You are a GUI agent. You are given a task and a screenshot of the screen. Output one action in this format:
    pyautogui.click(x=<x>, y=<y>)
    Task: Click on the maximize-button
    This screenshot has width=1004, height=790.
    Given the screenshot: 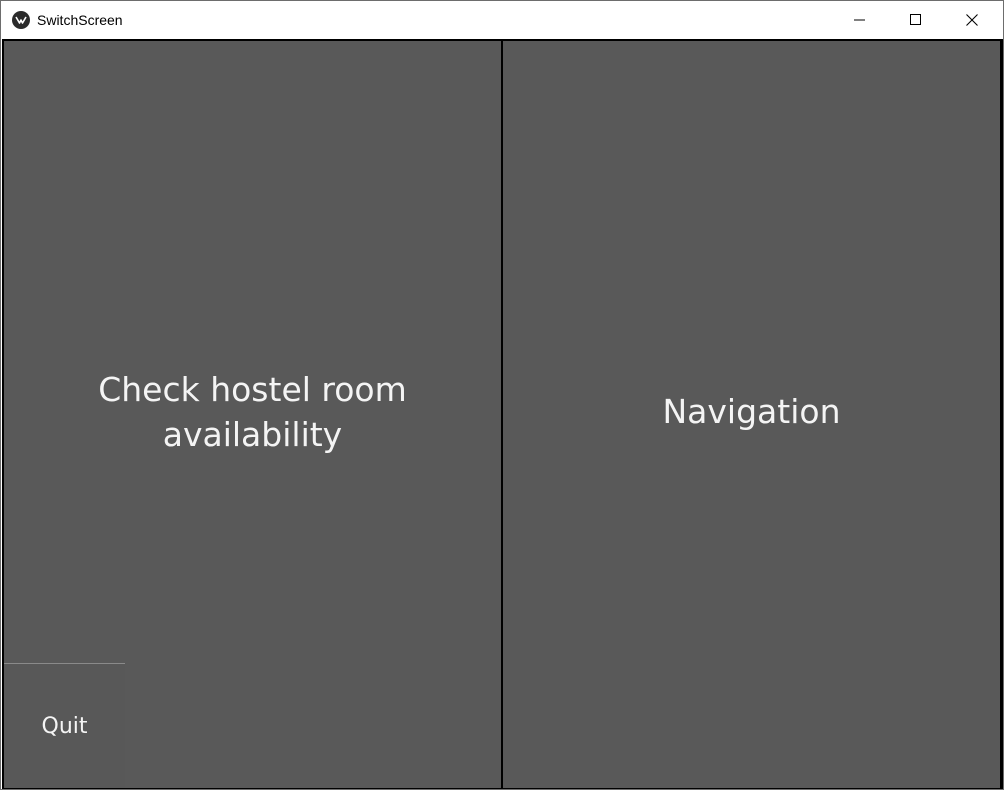 What is the action you would take?
    pyautogui.click(x=916, y=20)
    